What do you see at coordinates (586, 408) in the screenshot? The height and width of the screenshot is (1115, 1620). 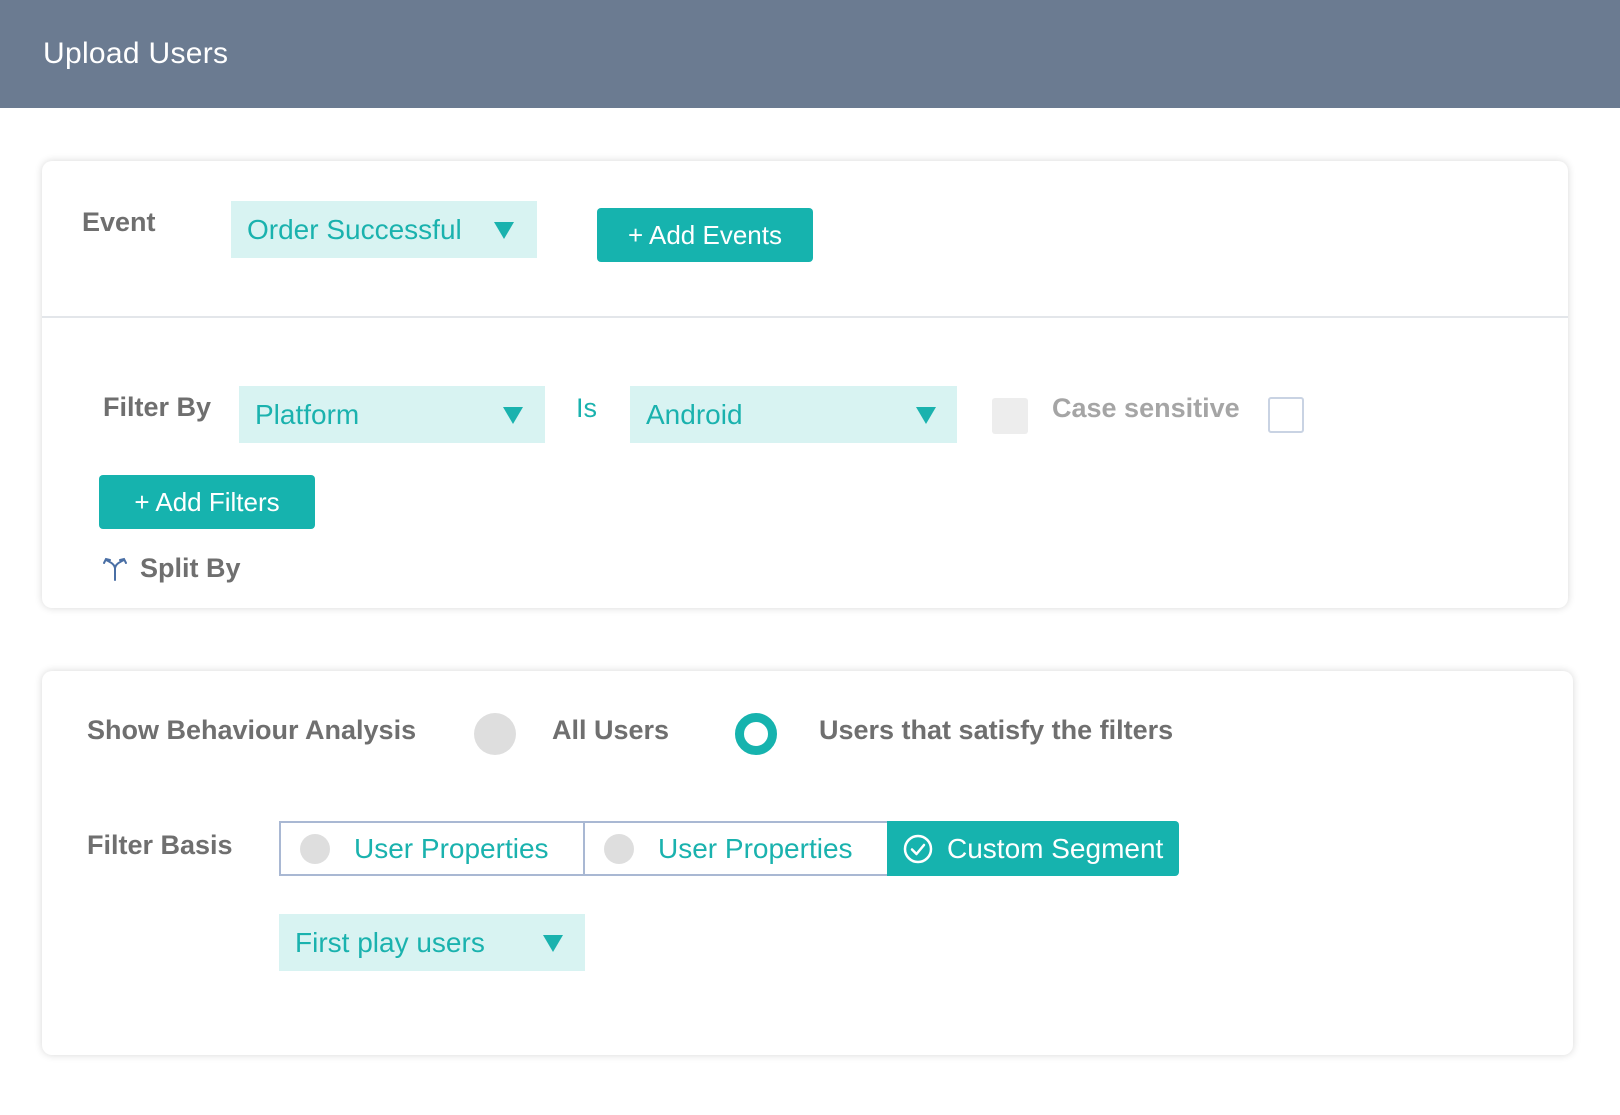 I see `filter-operator: Is` at bounding box center [586, 408].